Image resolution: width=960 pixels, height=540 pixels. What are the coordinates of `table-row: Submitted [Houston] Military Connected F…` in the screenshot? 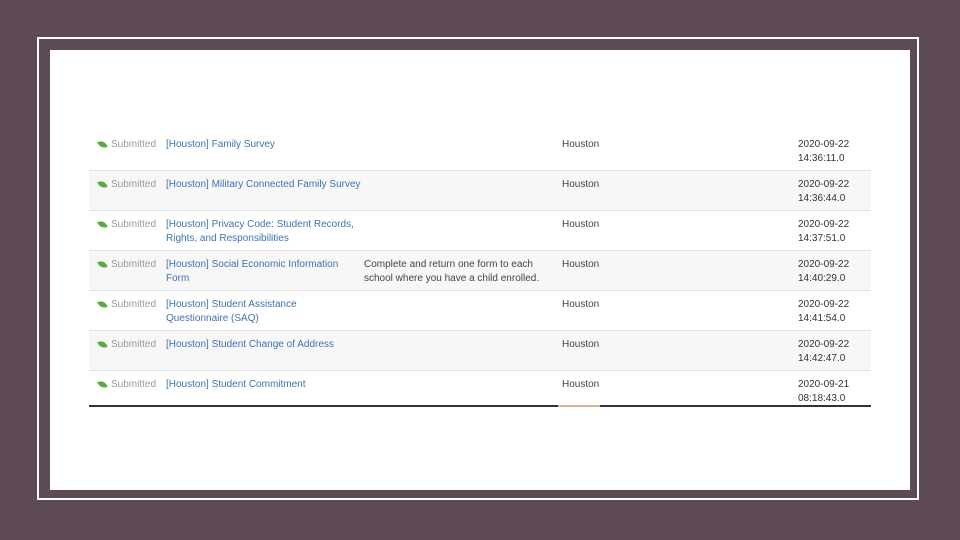 It's located at (480, 191).